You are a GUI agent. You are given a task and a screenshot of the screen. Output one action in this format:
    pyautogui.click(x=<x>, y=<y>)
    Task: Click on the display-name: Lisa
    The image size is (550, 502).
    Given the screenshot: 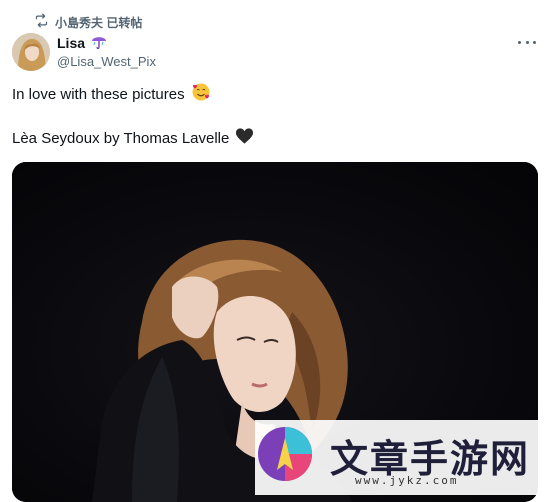 What is the action you would take?
    pyautogui.click(x=71, y=43)
    